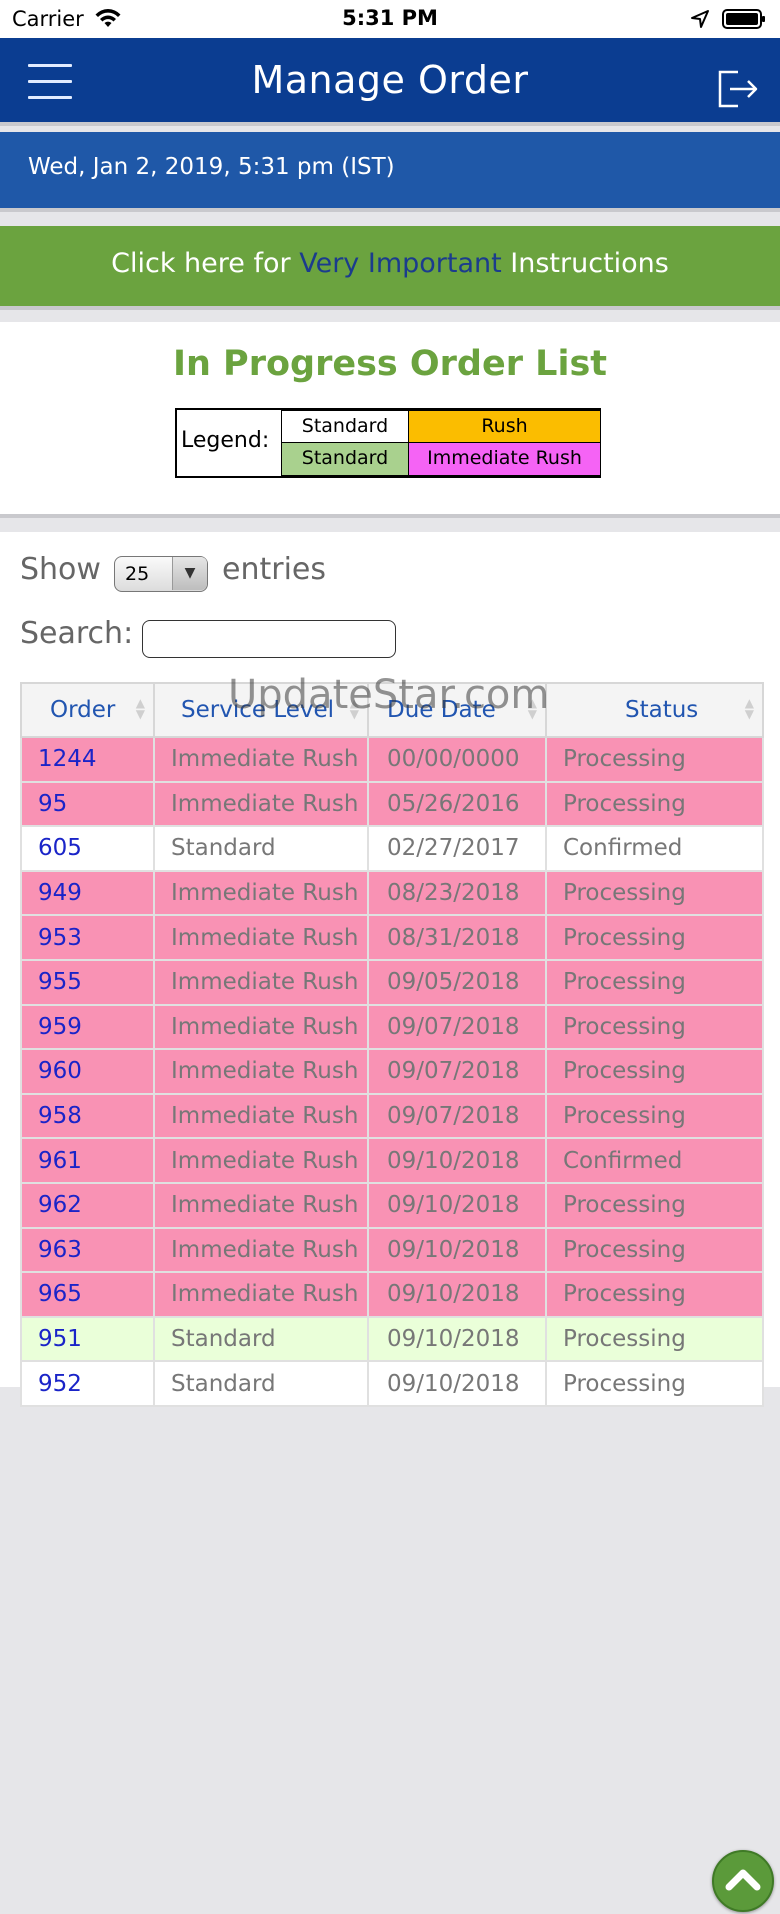 This screenshot has height=1914, width=780. I want to click on search-control: Search:, so click(208, 637).